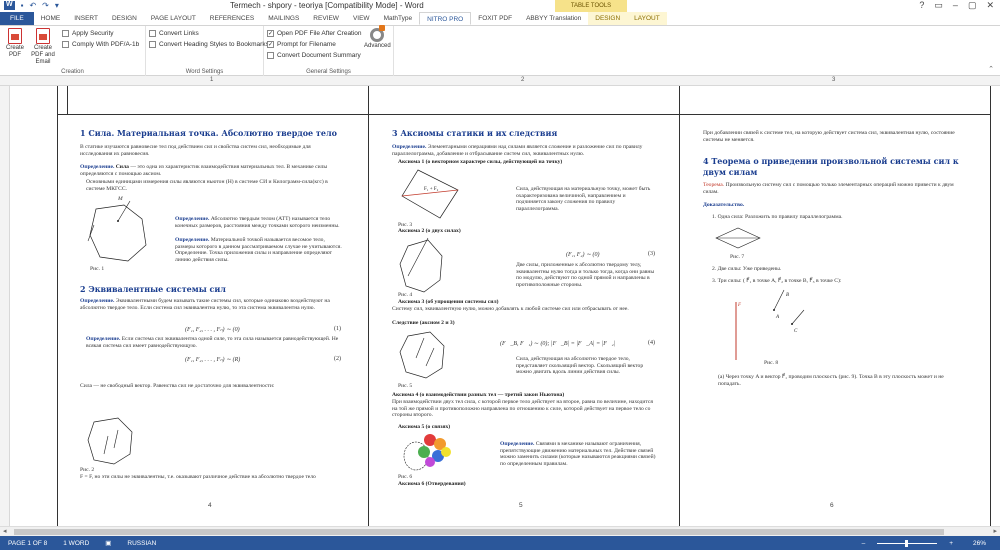  Describe the element at coordinates (651, 343) in the screenshot. I see `equation-number: (4)` at that location.